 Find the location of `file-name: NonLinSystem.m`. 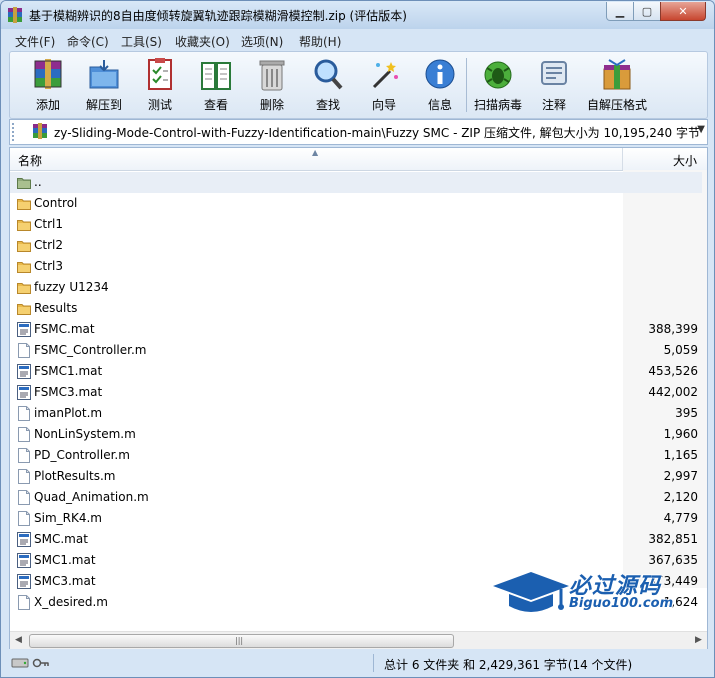

file-name: NonLinSystem.m is located at coordinates (85, 434).